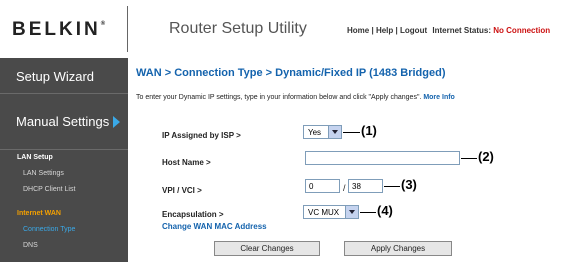 The height and width of the screenshot is (262, 570). What do you see at coordinates (385, 210) in the screenshot?
I see `callout-4: (4)` at bounding box center [385, 210].